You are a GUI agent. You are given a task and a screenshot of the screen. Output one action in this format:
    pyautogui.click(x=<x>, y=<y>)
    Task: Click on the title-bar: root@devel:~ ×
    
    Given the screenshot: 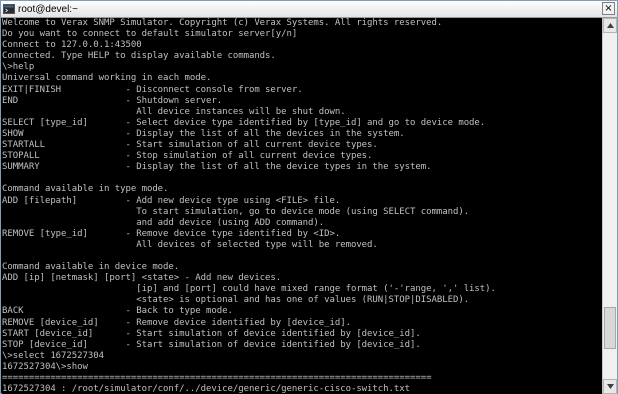 What is the action you would take?
    pyautogui.click(x=309, y=9)
    